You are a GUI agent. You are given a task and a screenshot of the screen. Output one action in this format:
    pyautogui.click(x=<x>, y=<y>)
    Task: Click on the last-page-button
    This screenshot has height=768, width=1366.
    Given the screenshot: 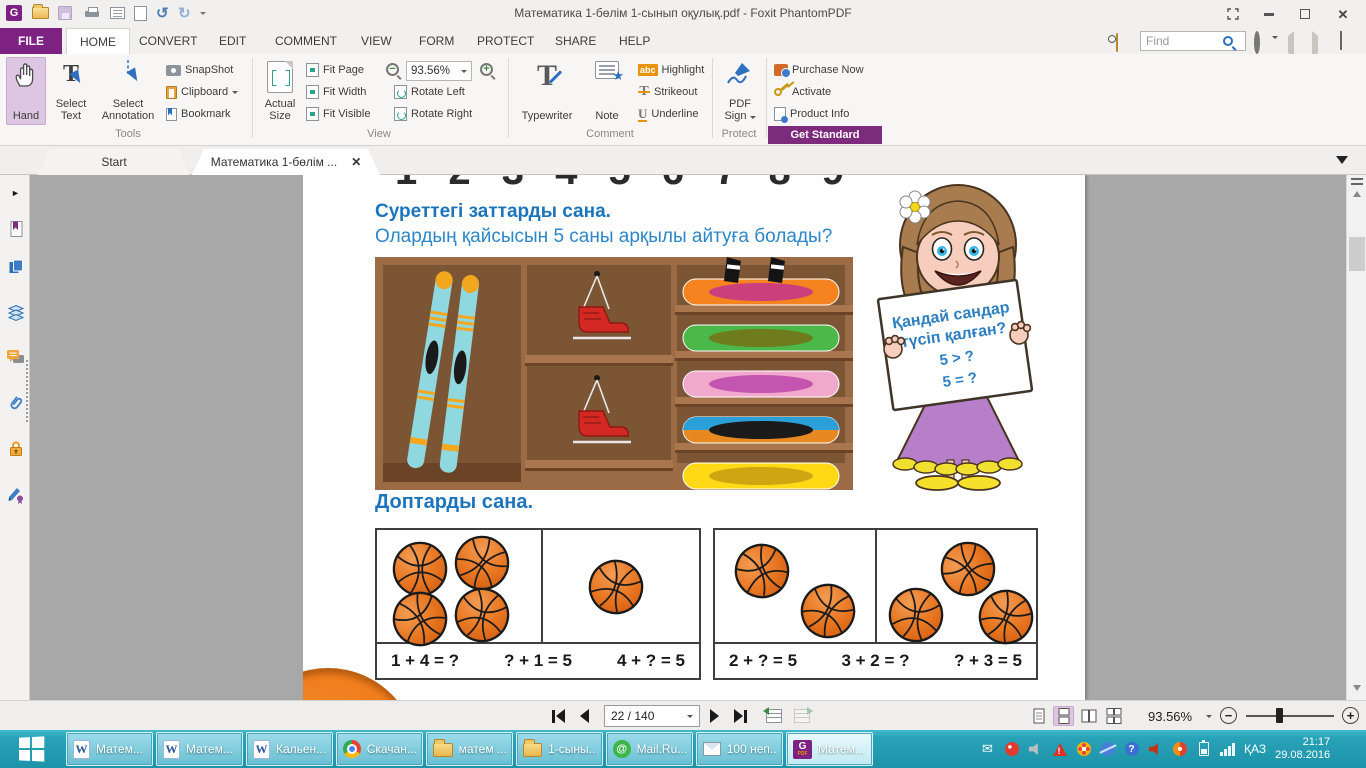 What is the action you would take?
    pyautogui.click(x=740, y=716)
    